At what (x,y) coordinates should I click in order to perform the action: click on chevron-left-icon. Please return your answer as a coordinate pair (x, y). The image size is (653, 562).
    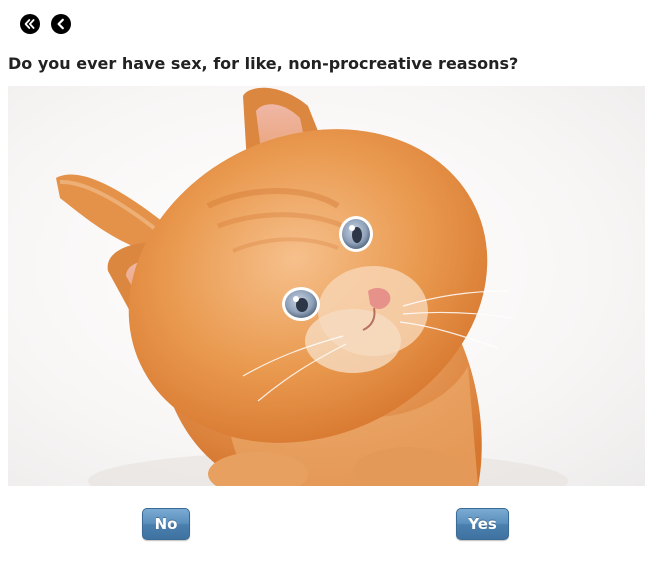
    Looking at the image, I should click on (61, 24).